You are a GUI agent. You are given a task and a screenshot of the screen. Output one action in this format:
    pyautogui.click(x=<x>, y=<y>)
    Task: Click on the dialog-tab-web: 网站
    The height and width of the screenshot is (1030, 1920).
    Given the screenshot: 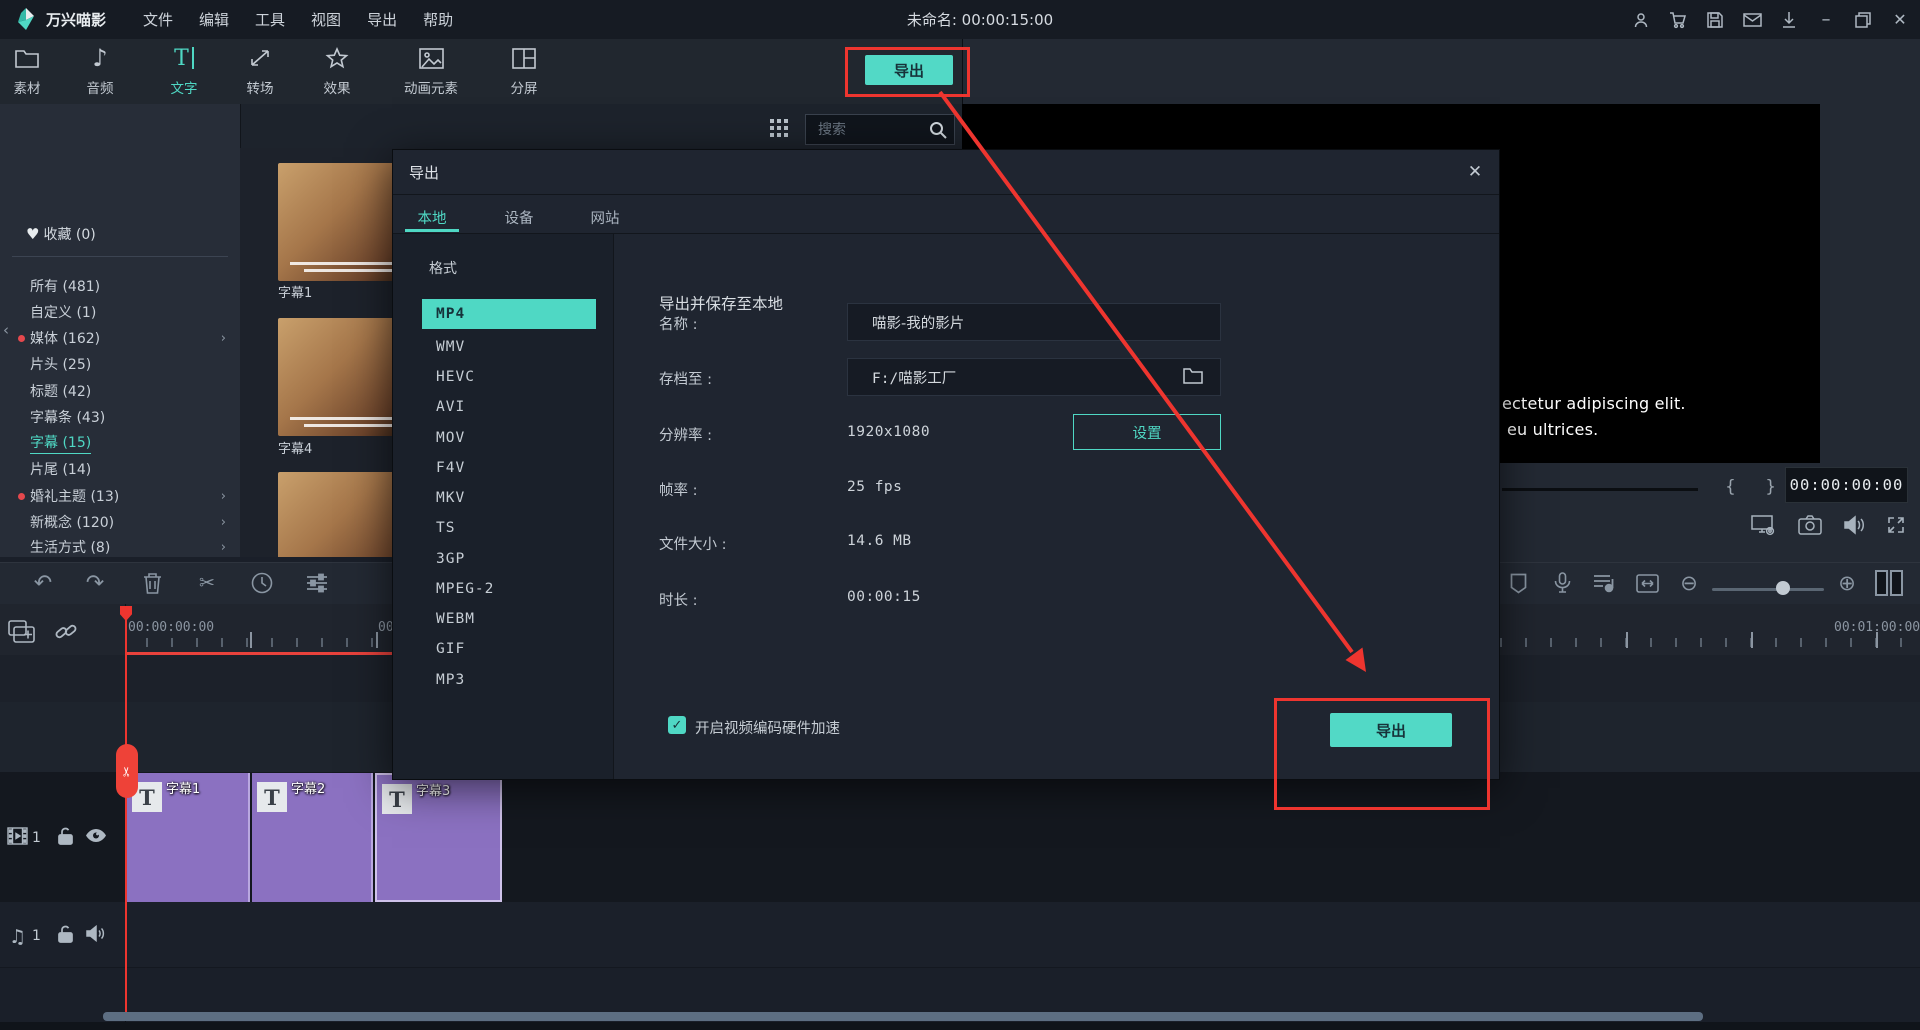 What is the action you would take?
    pyautogui.click(x=605, y=217)
    